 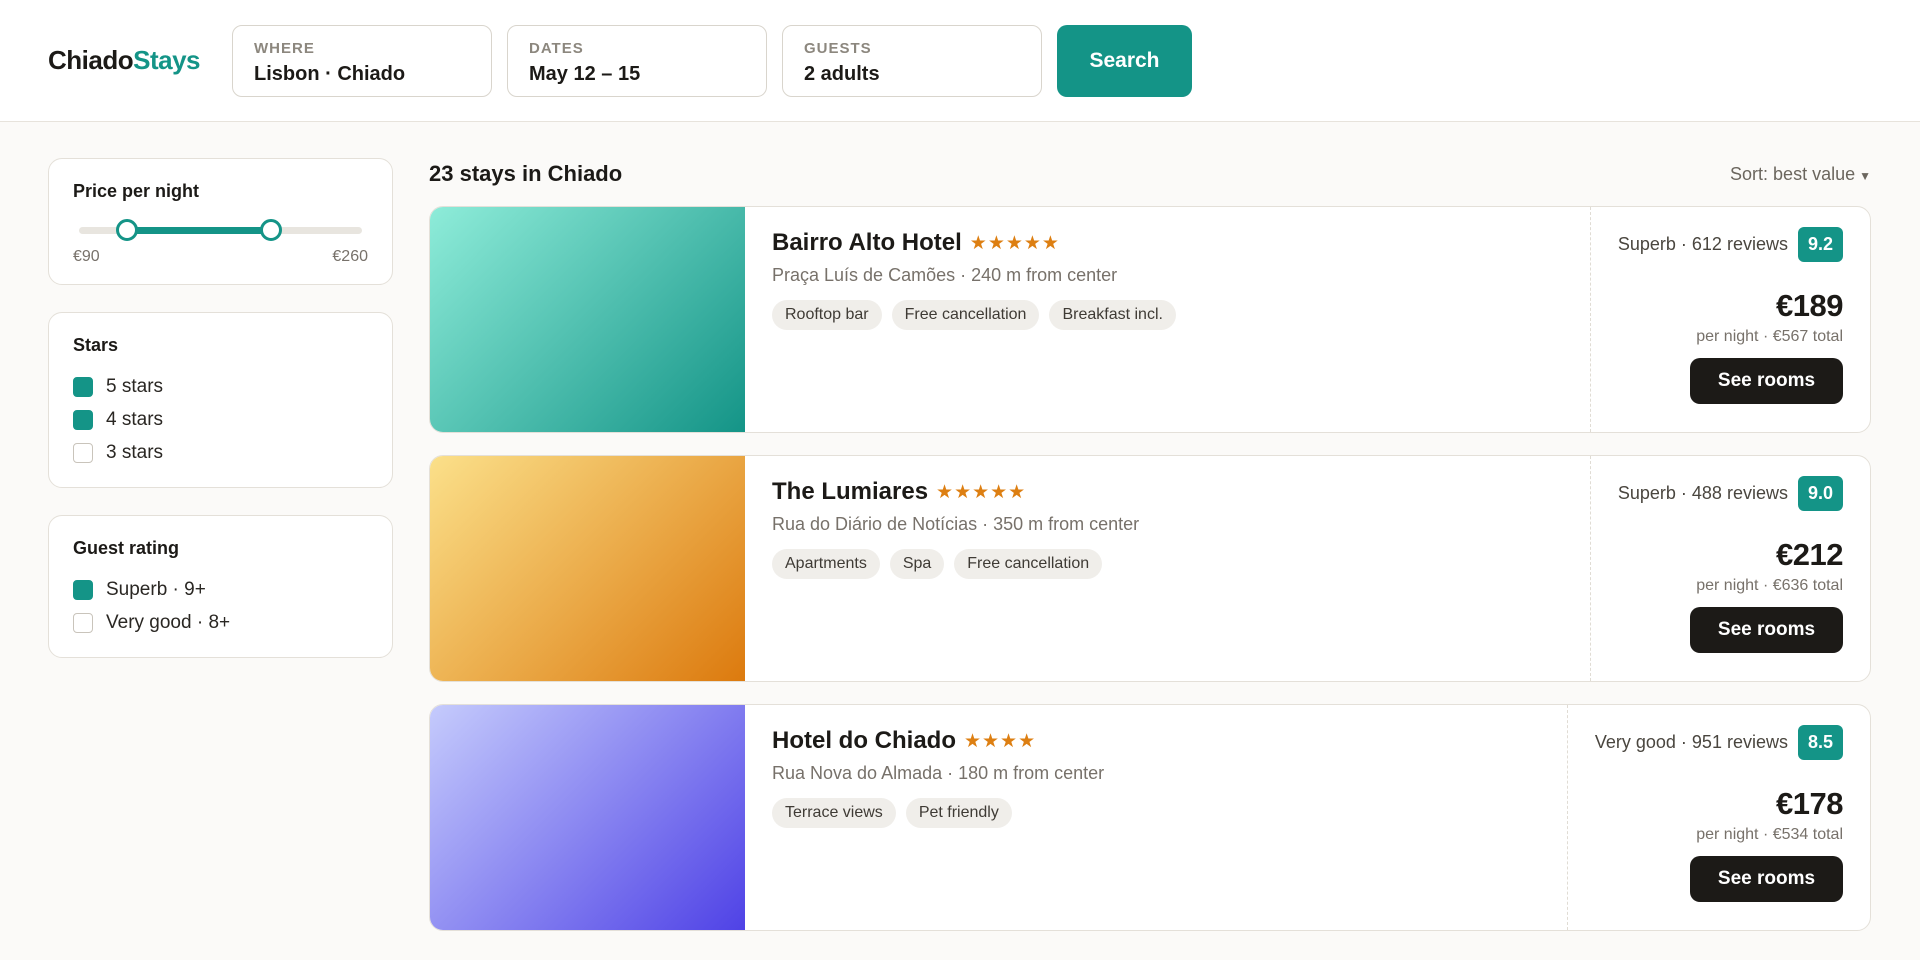 I want to click on amenity-tag: Spa, so click(x=917, y=564).